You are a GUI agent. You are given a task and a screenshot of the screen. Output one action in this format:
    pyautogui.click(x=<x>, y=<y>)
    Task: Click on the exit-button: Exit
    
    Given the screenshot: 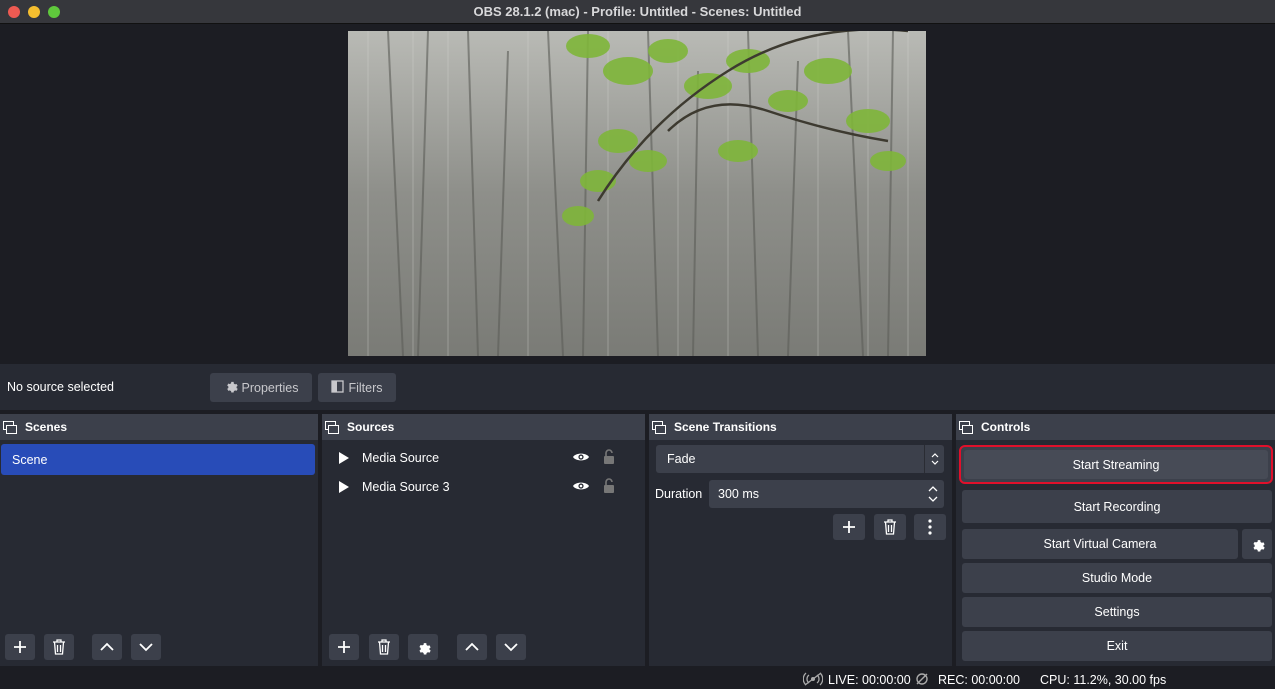 What is the action you would take?
    pyautogui.click(x=1117, y=646)
    